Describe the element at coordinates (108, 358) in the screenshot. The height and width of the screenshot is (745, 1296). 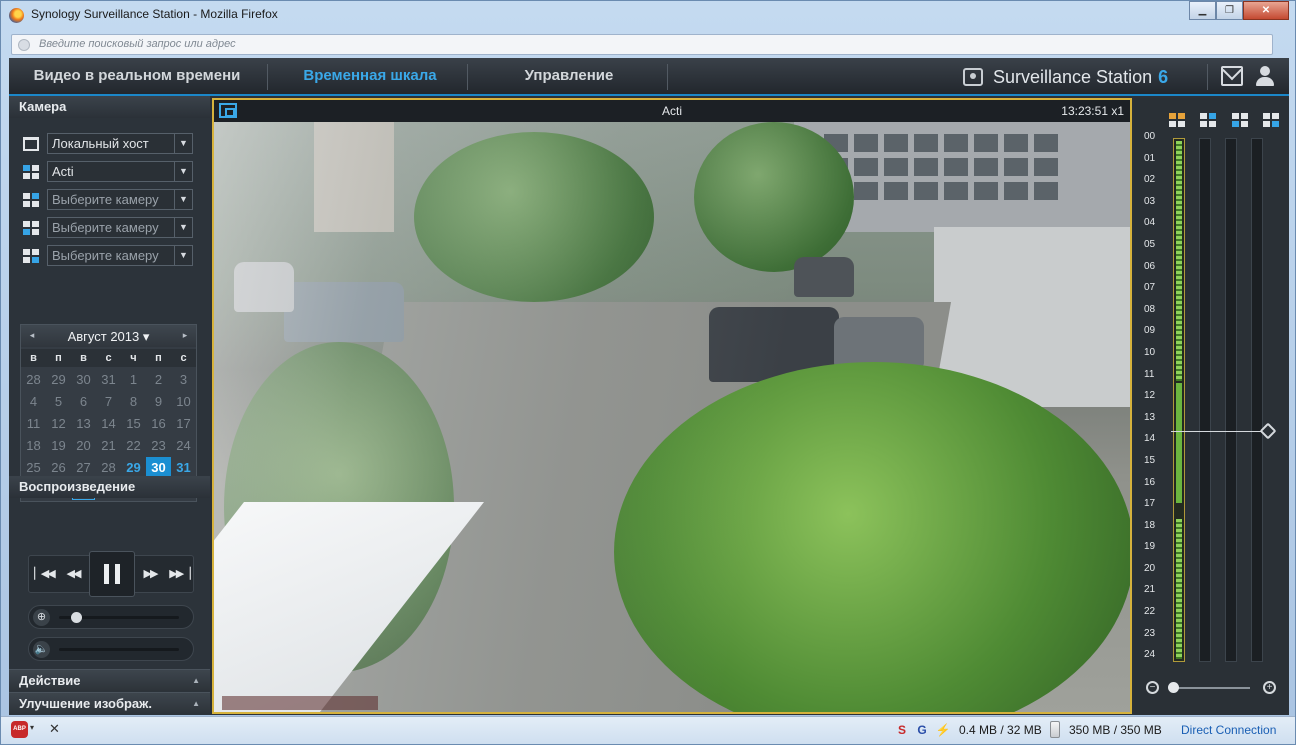
I see `weekday-label: с` at that location.